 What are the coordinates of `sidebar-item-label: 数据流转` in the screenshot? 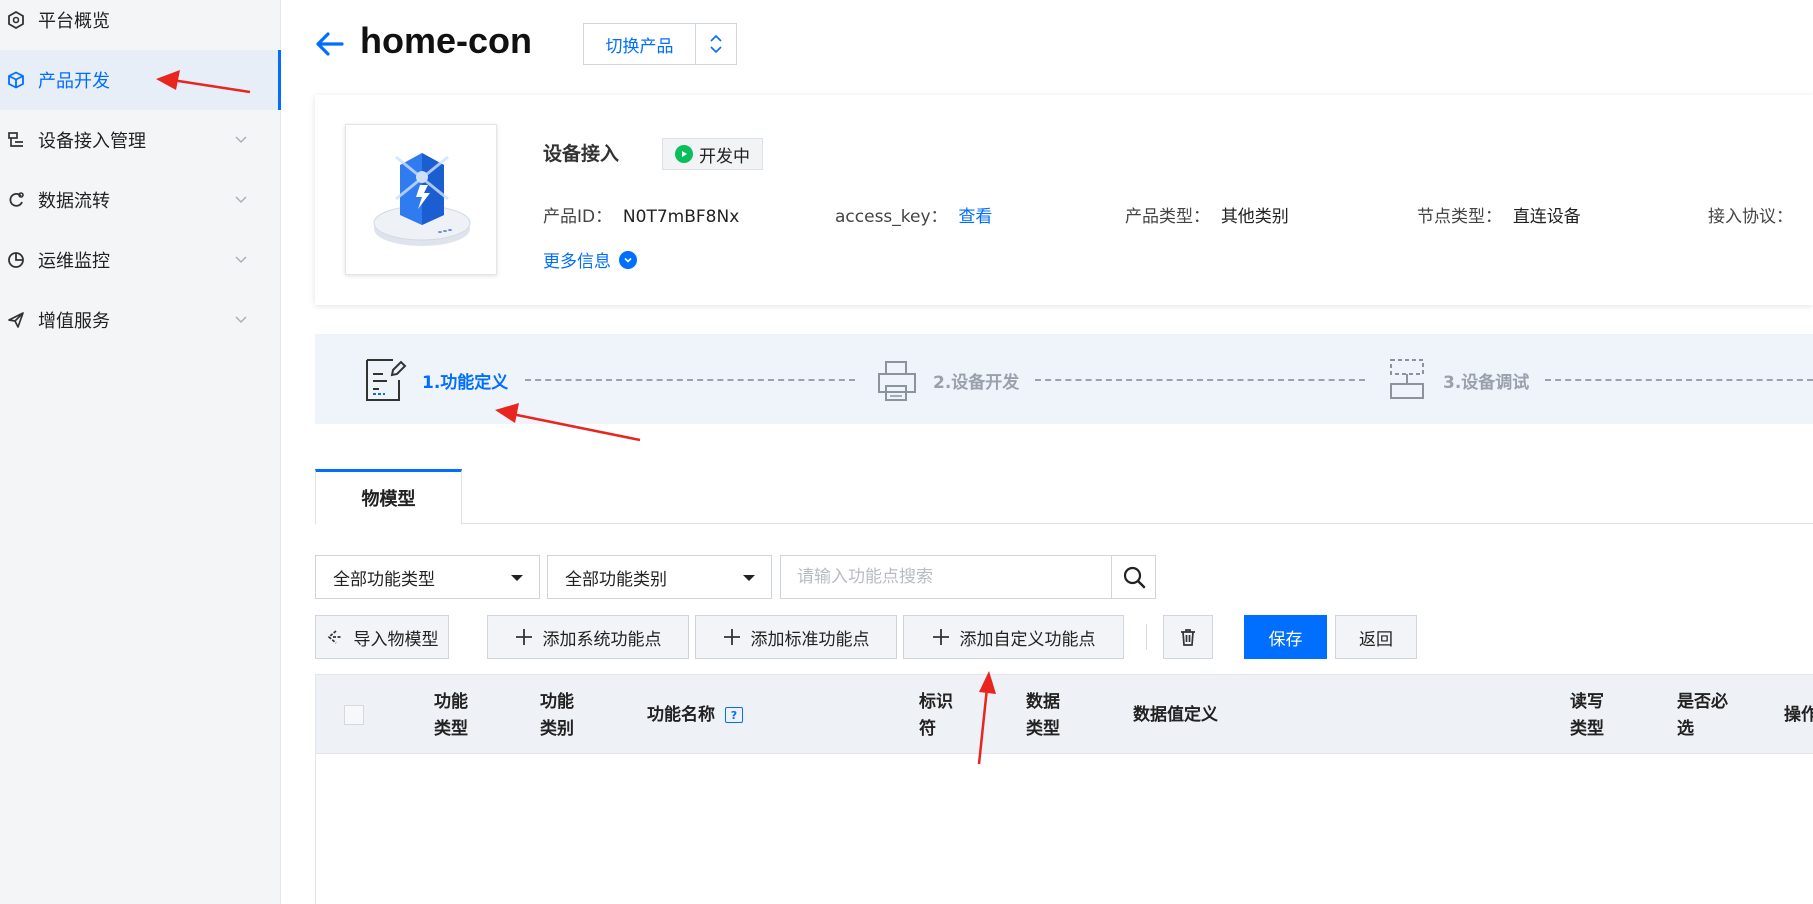 It's located at (74, 201).